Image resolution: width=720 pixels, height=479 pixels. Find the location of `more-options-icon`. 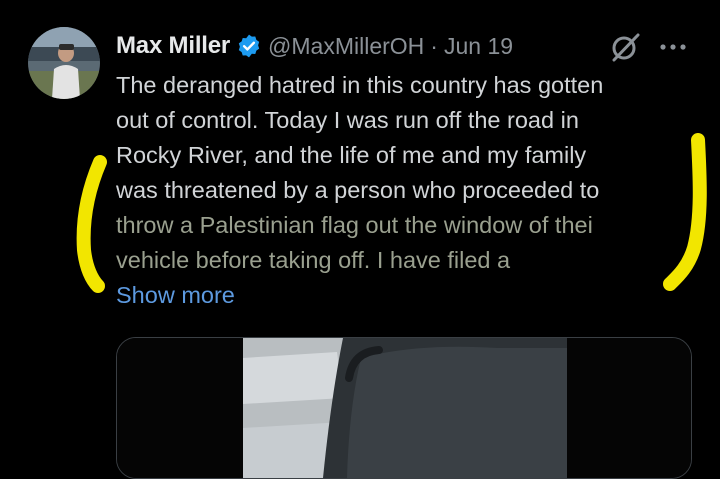

more-options-icon is located at coordinates (673, 47).